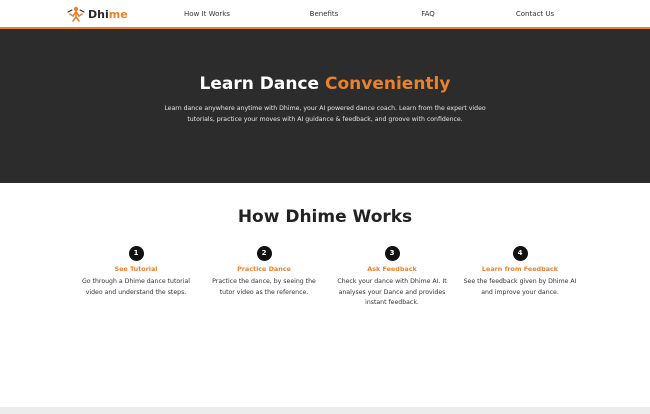 This screenshot has height=414, width=650. I want to click on brand-logo: Dhime, so click(97, 14).